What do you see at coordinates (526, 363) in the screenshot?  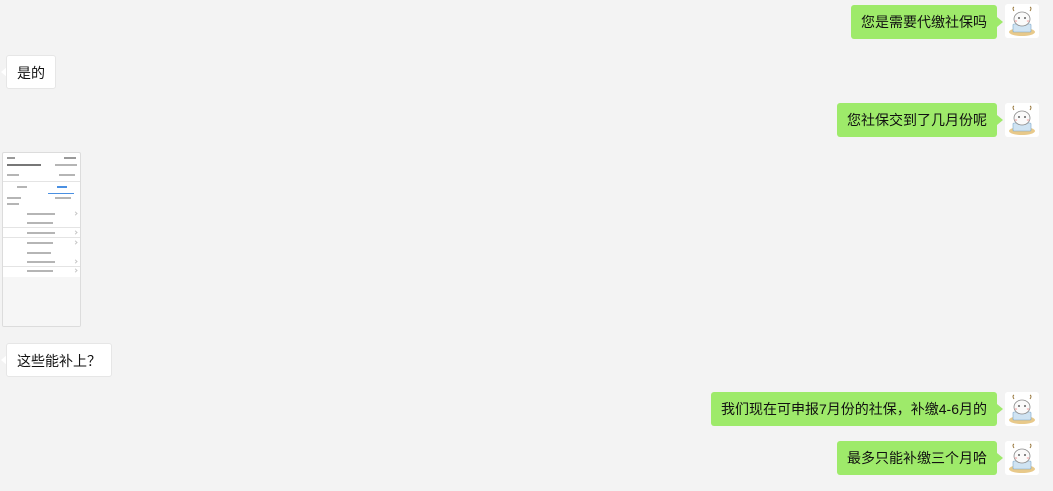 I see `message-row: 这些能补上？` at bounding box center [526, 363].